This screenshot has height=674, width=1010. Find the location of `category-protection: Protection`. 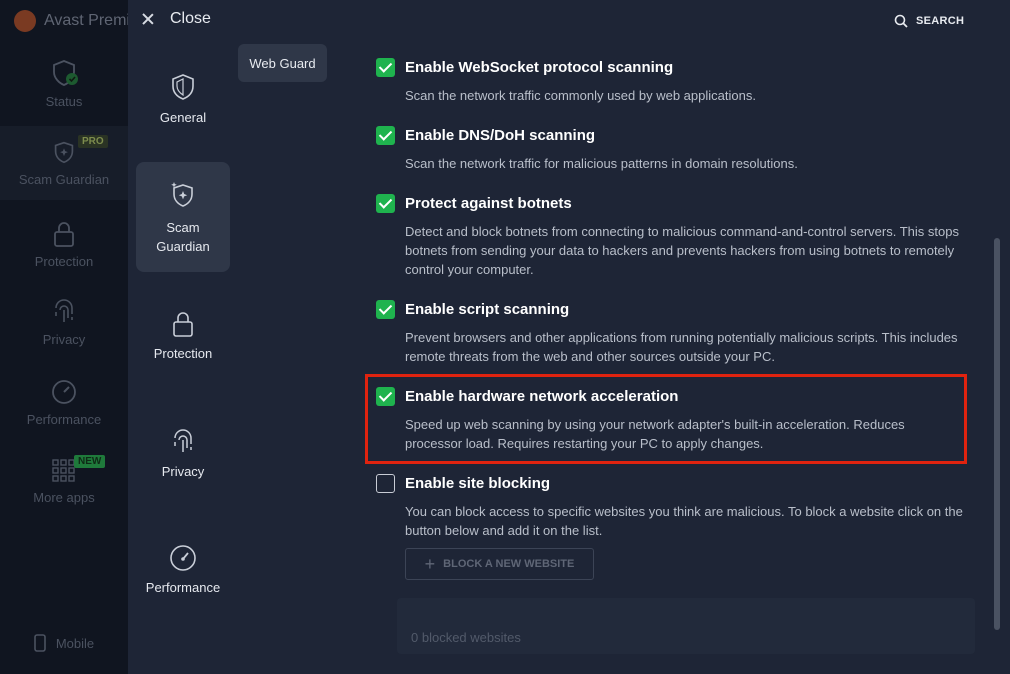

category-protection: Protection is located at coordinates (183, 335).